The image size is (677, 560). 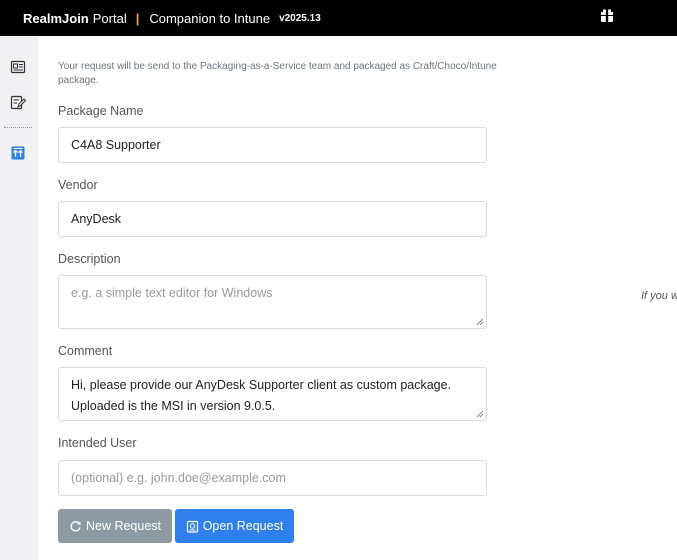 What do you see at coordinates (272, 145) in the screenshot?
I see `package-name-input: C4A8 Supporter` at bounding box center [272, 145].